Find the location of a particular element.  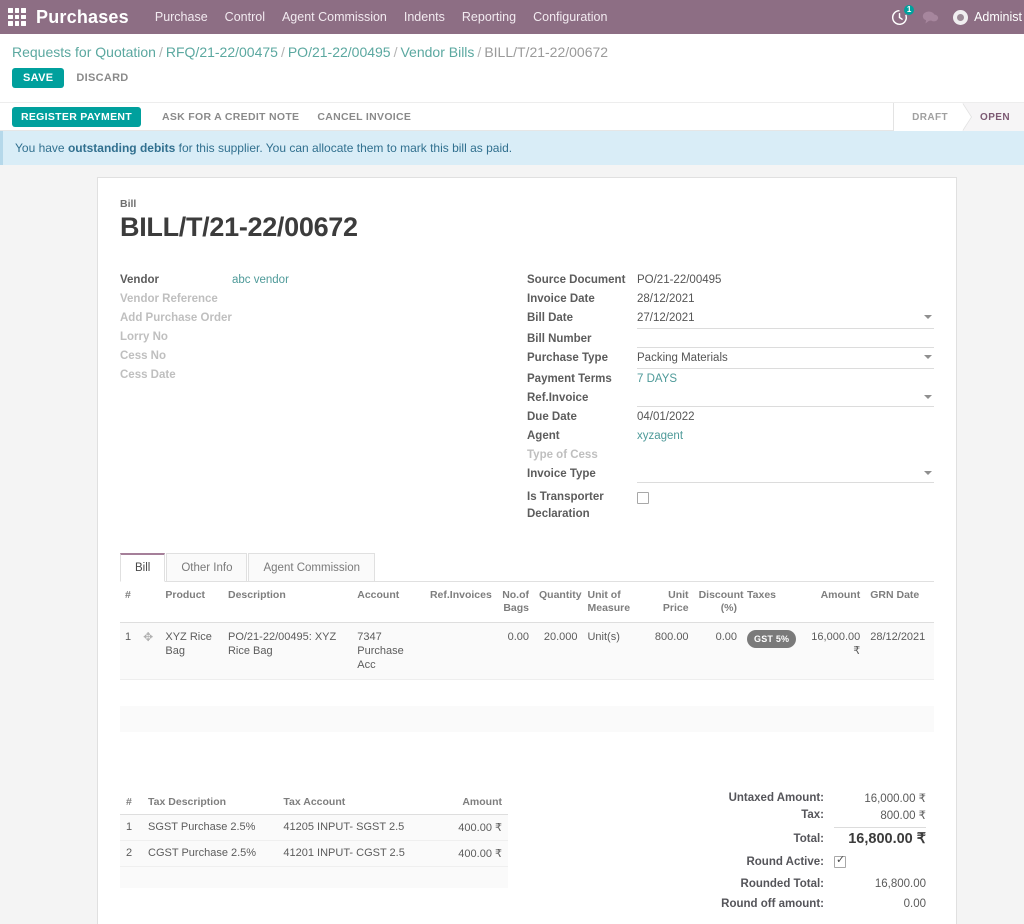

field-value-cess-no is located at coordinates (379, 347).